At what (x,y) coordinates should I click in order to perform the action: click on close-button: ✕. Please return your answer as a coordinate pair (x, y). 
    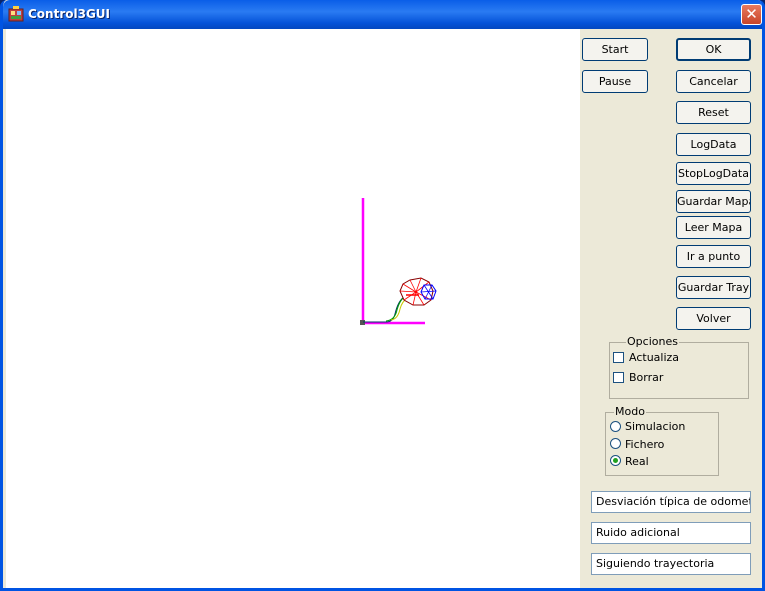
    Looking at the image, I should click on (751, 14).